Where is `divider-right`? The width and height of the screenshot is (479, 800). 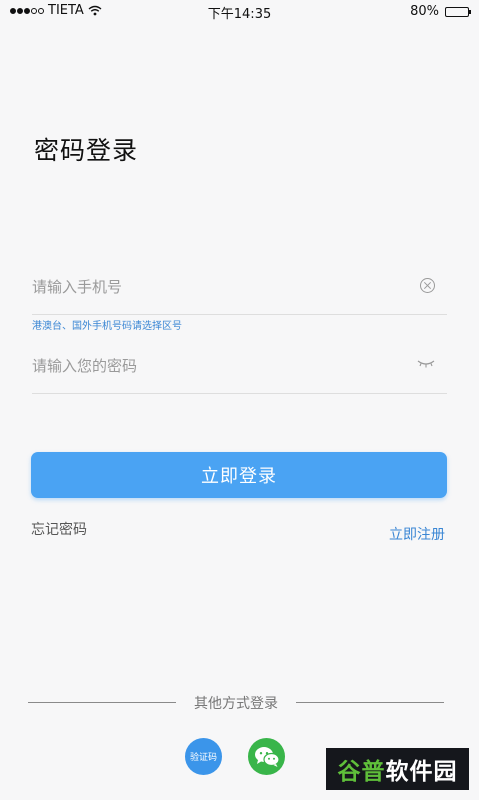 divider-right is located at coordinates (370, 702).